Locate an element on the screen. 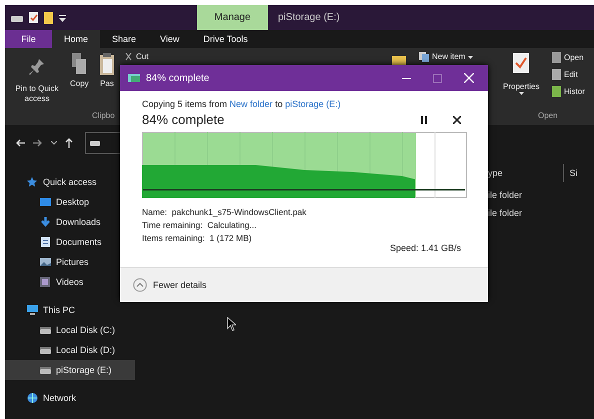  group-label: Open is located at coordinates (548, 115).